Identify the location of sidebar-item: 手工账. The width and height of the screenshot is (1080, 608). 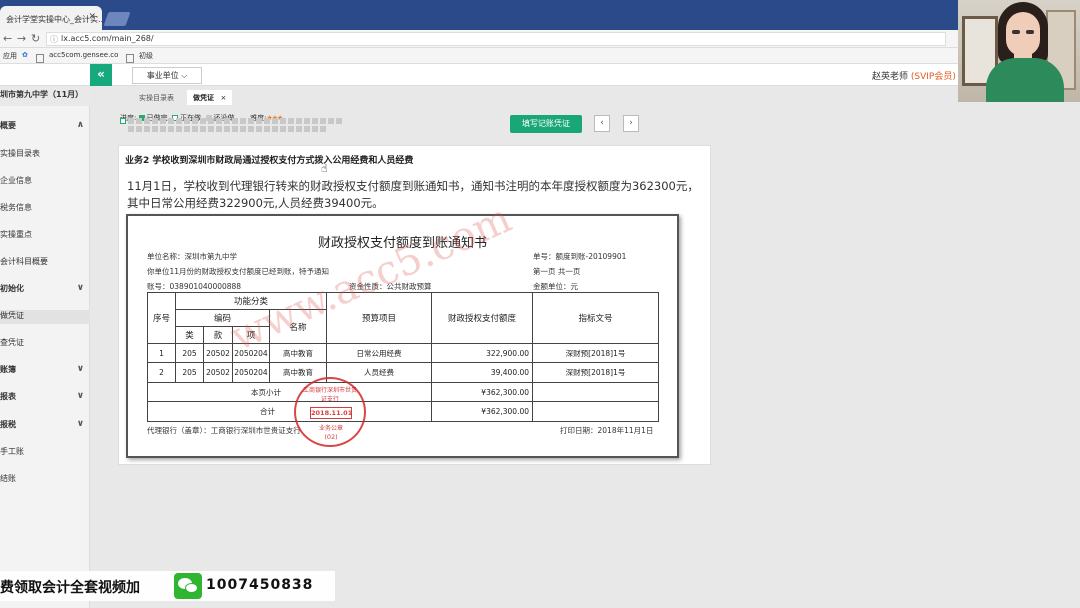
(45, 453).